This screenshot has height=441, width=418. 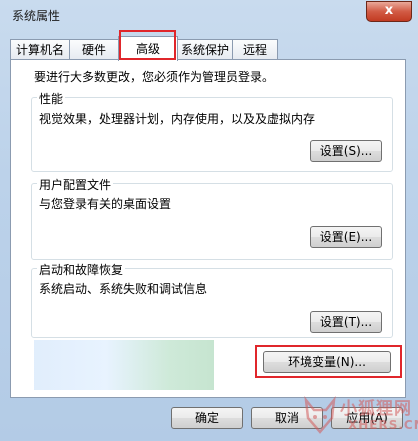 I want to click on window-title: 系统属性, so click(x=36, y=16).